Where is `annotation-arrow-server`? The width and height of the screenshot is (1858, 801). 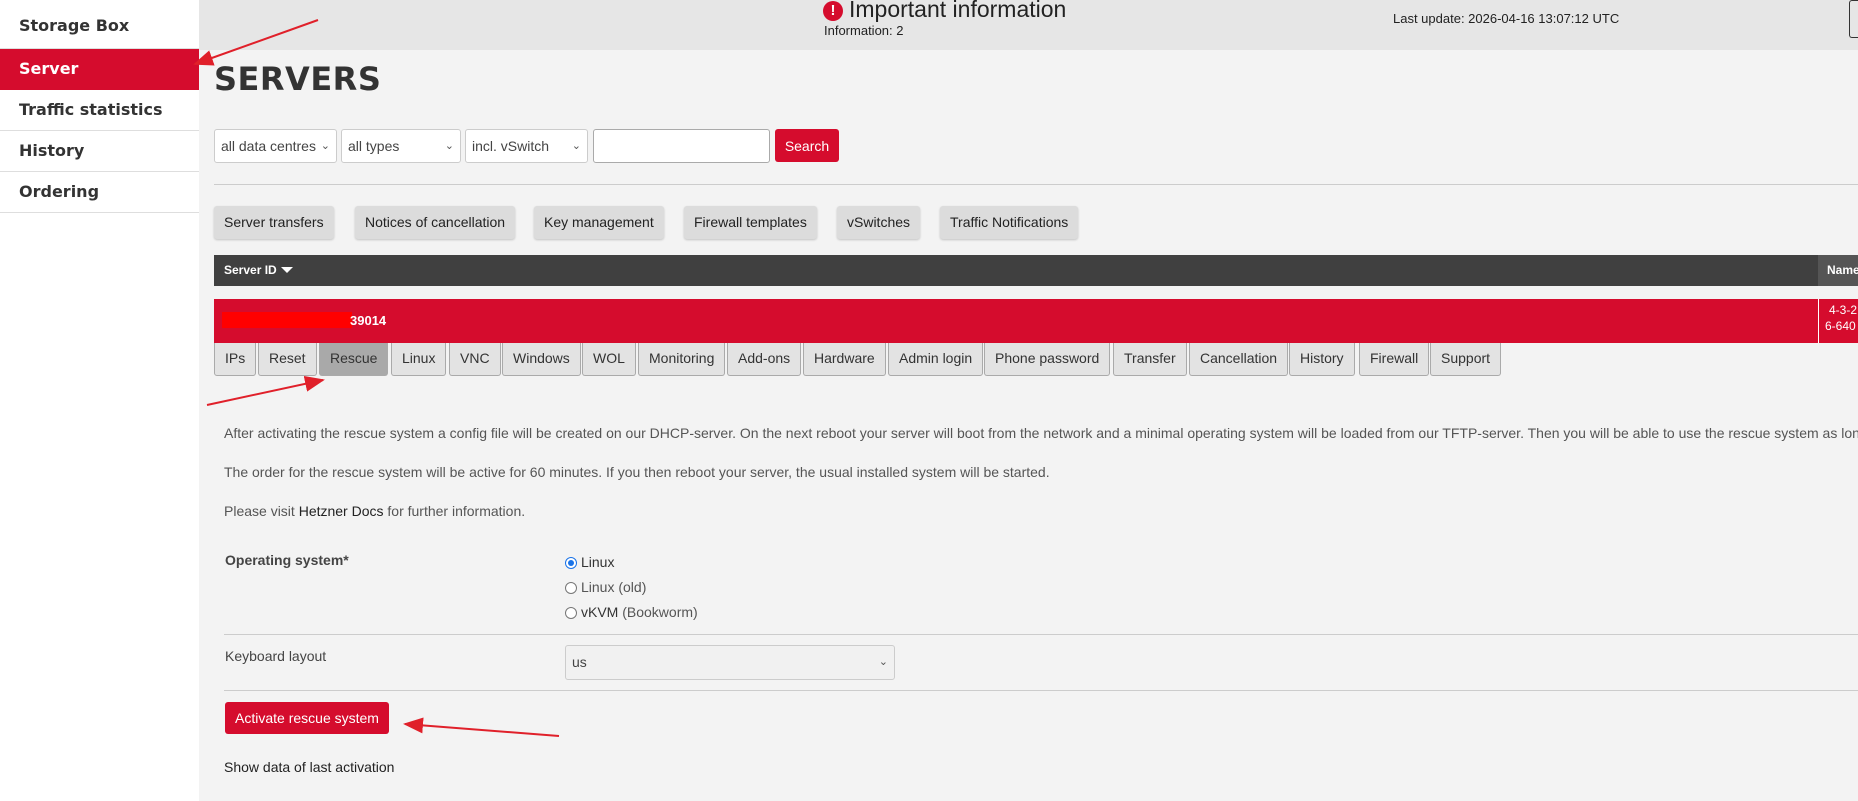 annotation-arrow-server is located at coordinates (256, 42).